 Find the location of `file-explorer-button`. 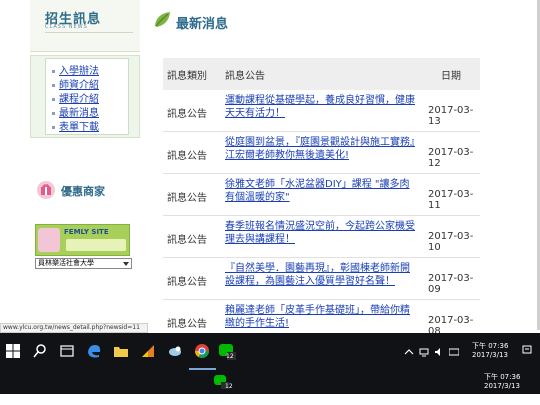

file-explorer-button is located at coordinates (121, 351).